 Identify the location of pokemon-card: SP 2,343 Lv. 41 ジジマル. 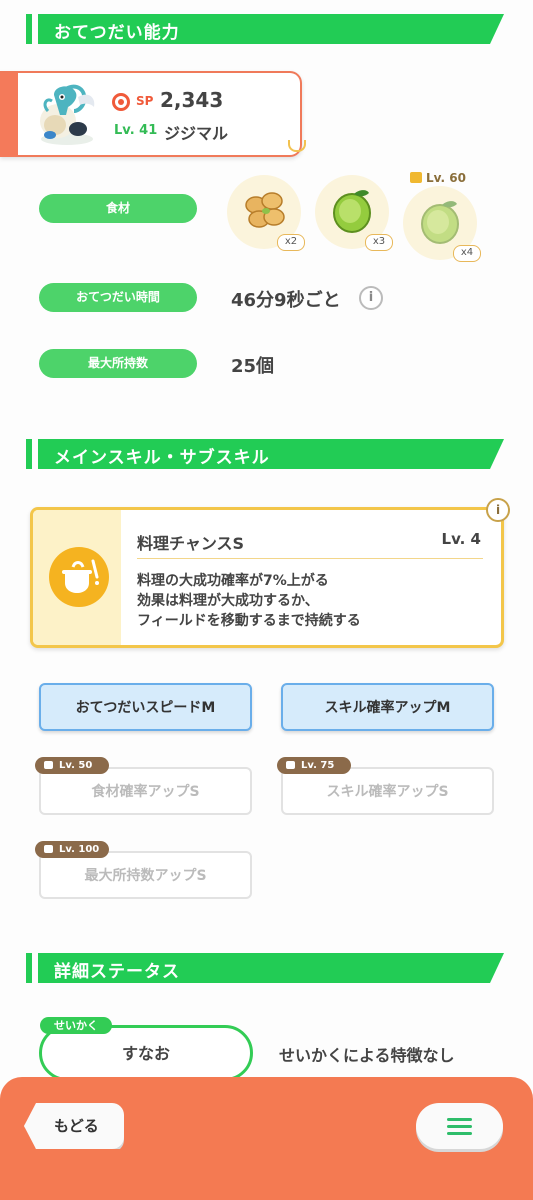
(151, 114).